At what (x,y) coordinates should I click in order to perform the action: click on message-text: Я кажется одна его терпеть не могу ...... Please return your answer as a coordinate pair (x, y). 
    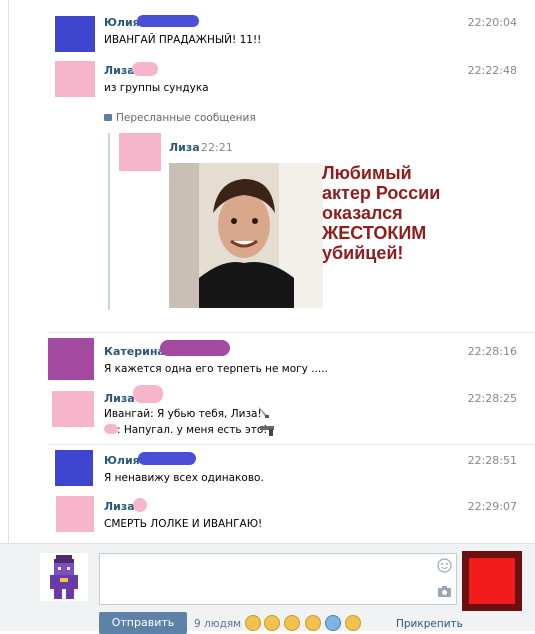
    Looking at the image, I should click on (216, 369).